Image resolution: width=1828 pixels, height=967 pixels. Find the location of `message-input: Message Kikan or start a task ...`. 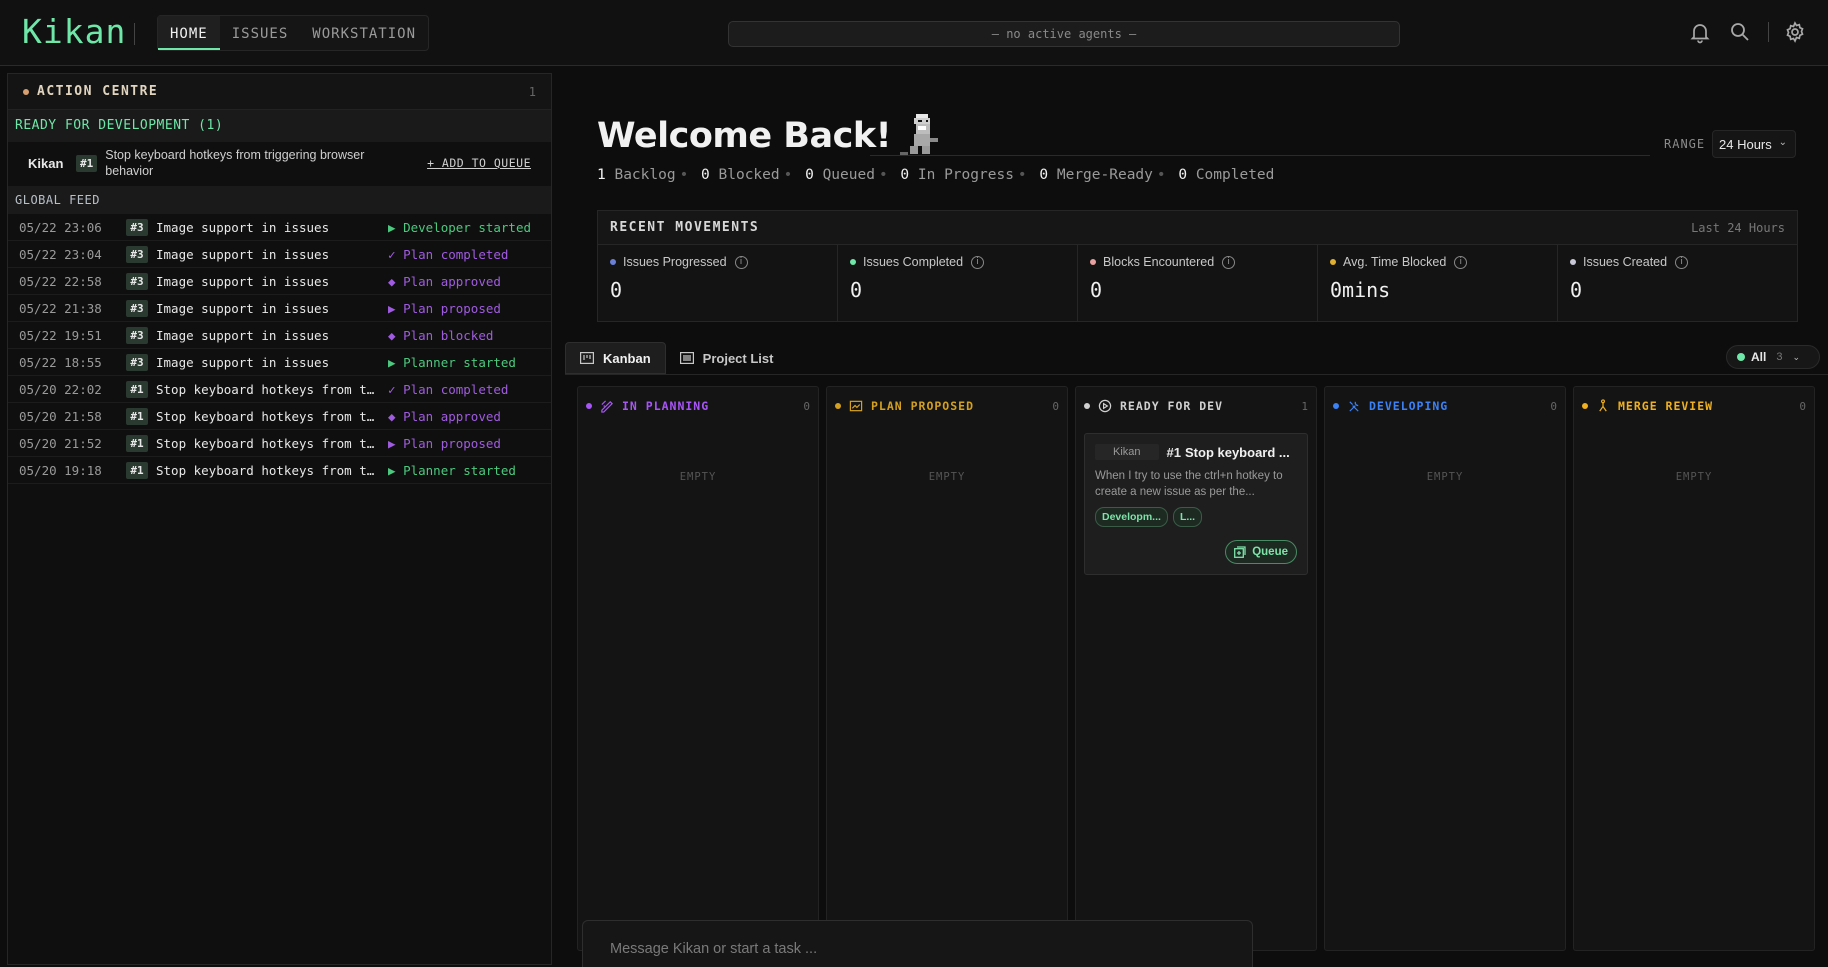

message-input: Message Kikan or start a task ... is located at coordinates (917, 943).